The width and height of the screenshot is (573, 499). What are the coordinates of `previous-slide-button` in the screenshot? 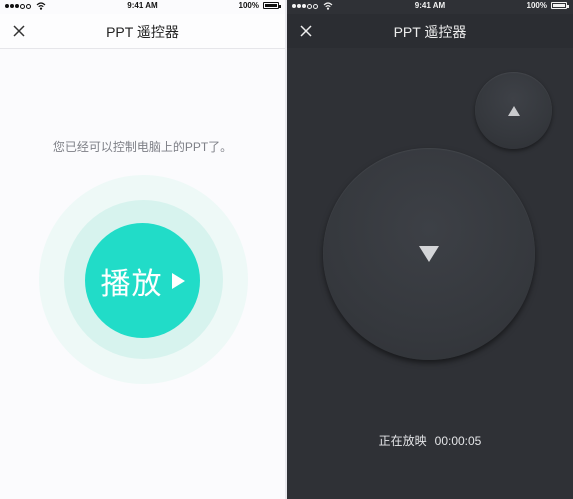 It's located at (513, 110).